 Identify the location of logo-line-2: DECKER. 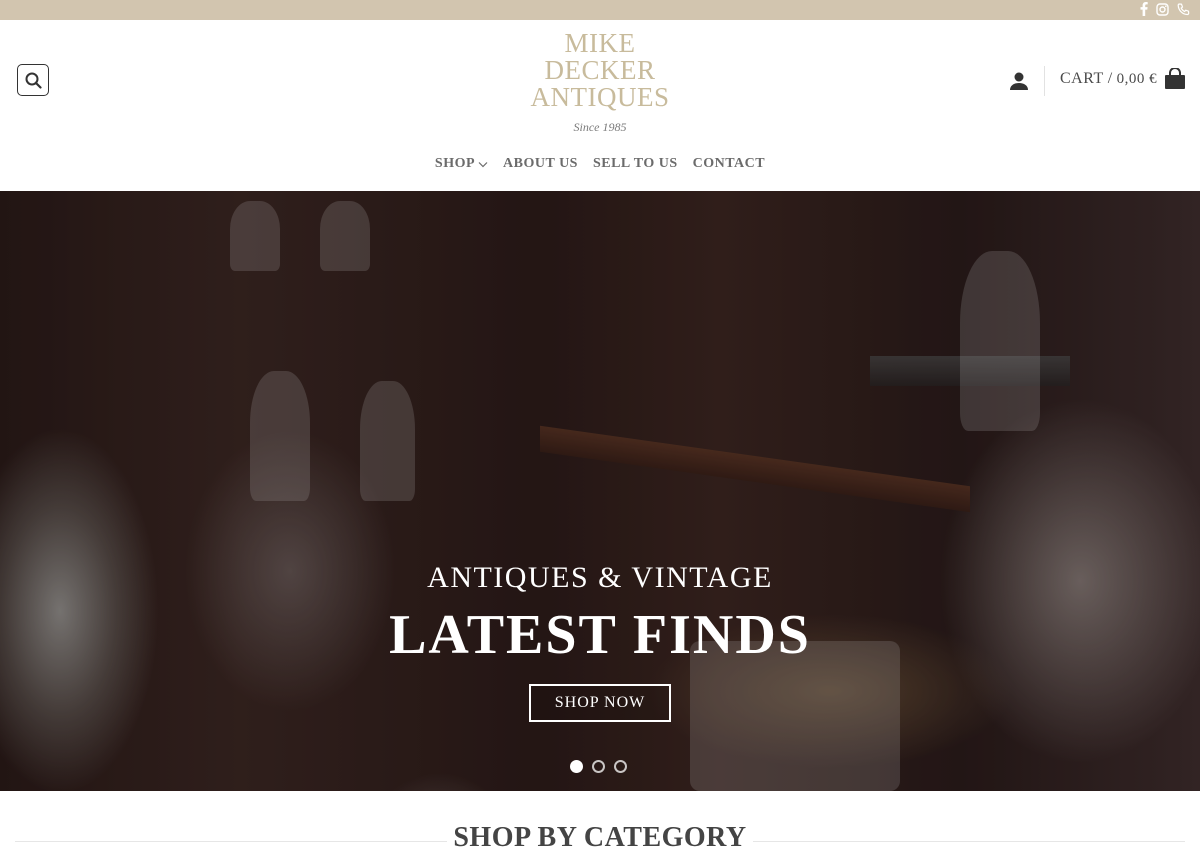
(600, 70).